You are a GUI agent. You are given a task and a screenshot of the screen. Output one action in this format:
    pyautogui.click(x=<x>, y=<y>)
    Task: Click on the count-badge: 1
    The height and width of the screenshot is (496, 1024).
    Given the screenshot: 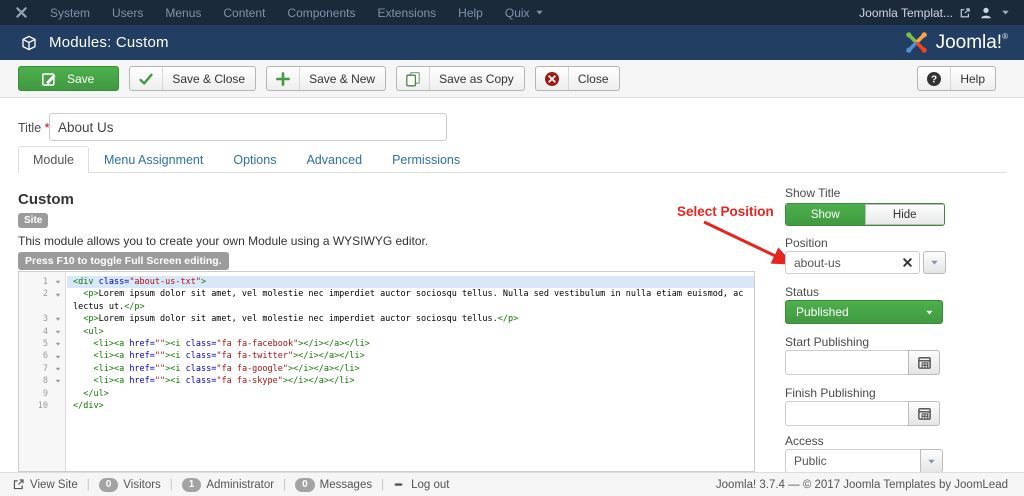 What is the action you would take?
    pyautogui.click(x=191, y=484)
    